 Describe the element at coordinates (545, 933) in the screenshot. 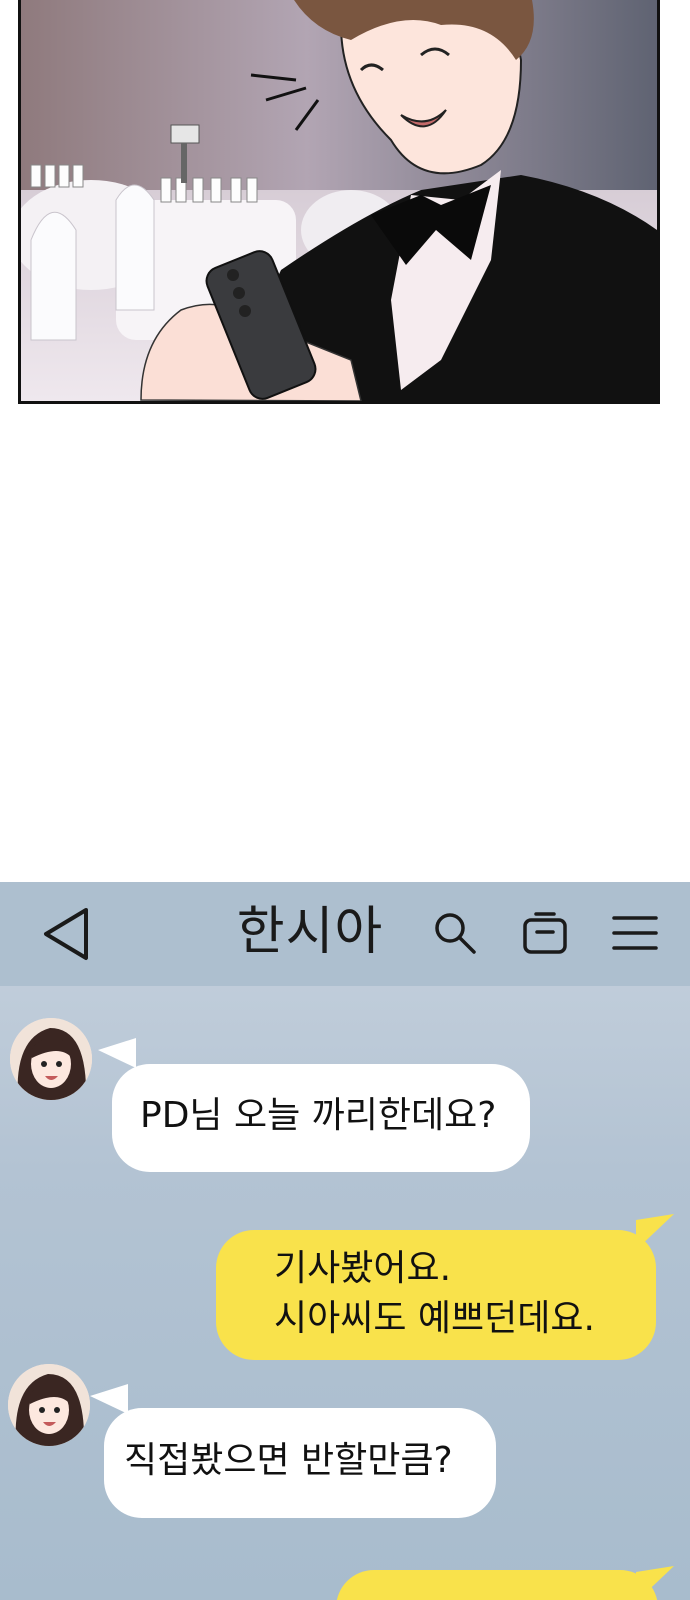

I see `inbox-icon` at that location.